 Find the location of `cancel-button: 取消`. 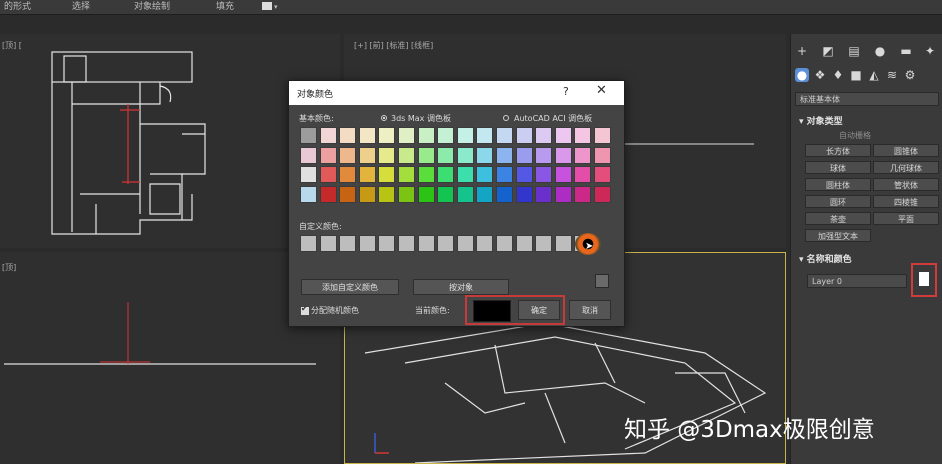

cancel-button: 取消 is located at coordinates (590, 310).